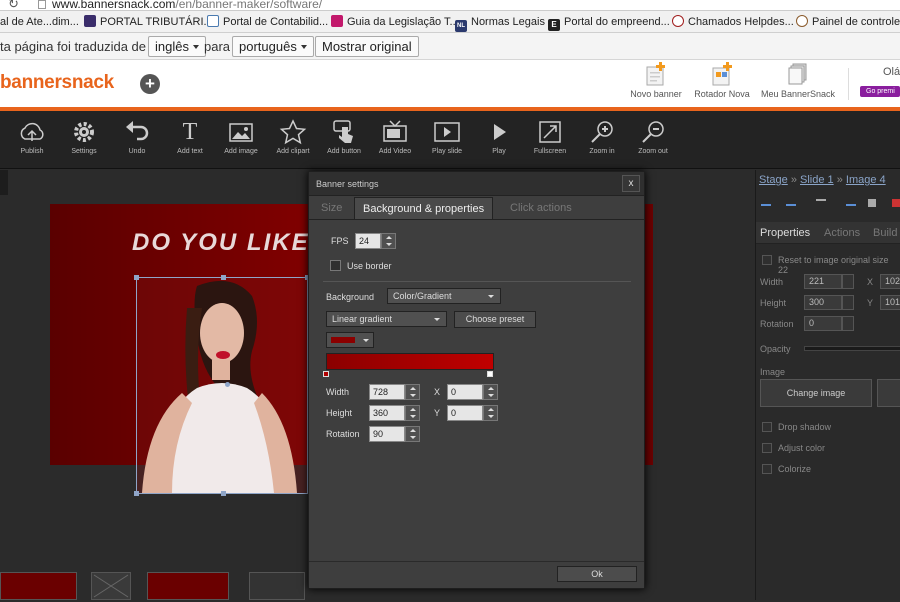 Image resolution: width=900 pixels, height=602 pixels. Describe the element at coordinates (773, 180) in the screenshot. I see `breadcrumb-stage: Stage` at that location.